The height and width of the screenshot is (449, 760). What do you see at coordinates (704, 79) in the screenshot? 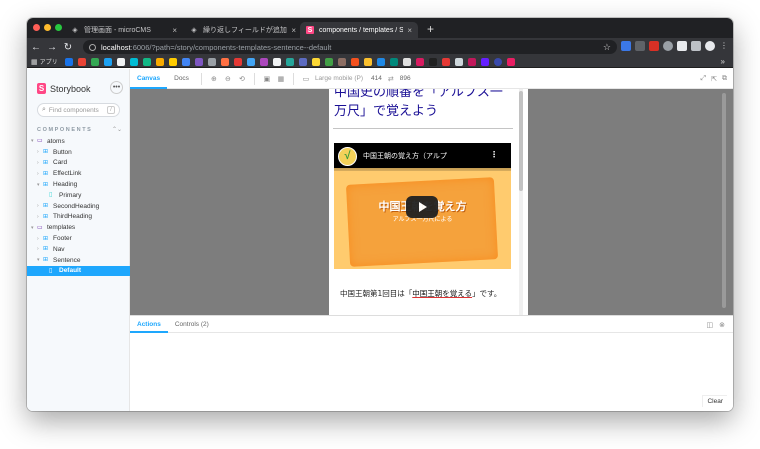
I see `fullscreen-icon: ⤢` at bounding box center [704, 79].